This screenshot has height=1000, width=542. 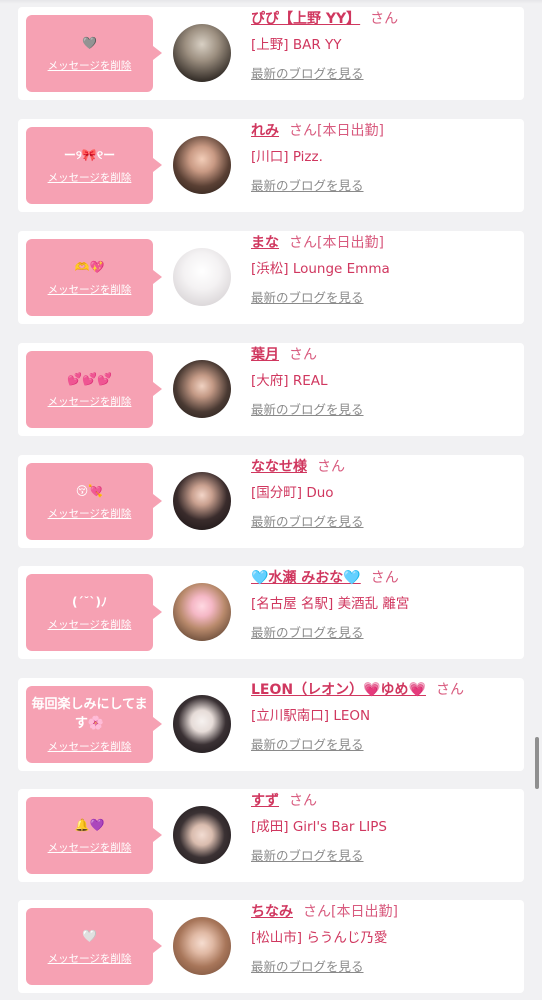 I want to click on cast-name-link: LEON（レオン）💗ゆめ💗, so click(x=338, y=690).